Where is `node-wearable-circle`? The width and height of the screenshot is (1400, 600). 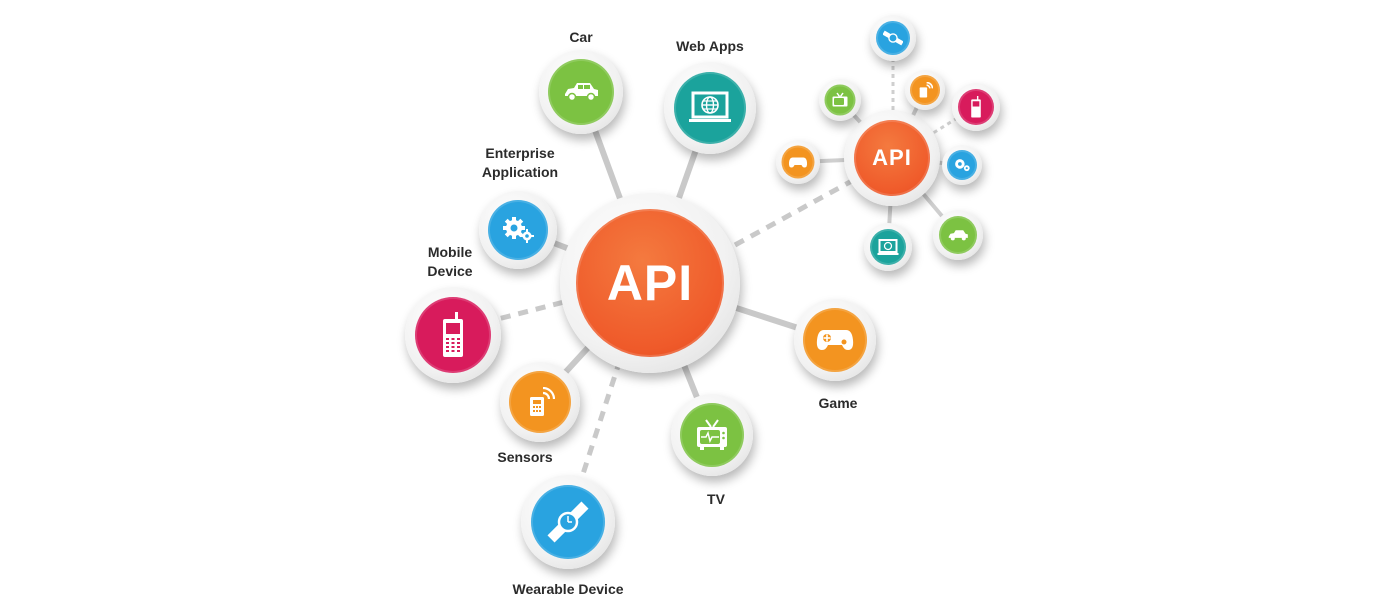 node-wearable-circle is located at coordinates (568, 522).